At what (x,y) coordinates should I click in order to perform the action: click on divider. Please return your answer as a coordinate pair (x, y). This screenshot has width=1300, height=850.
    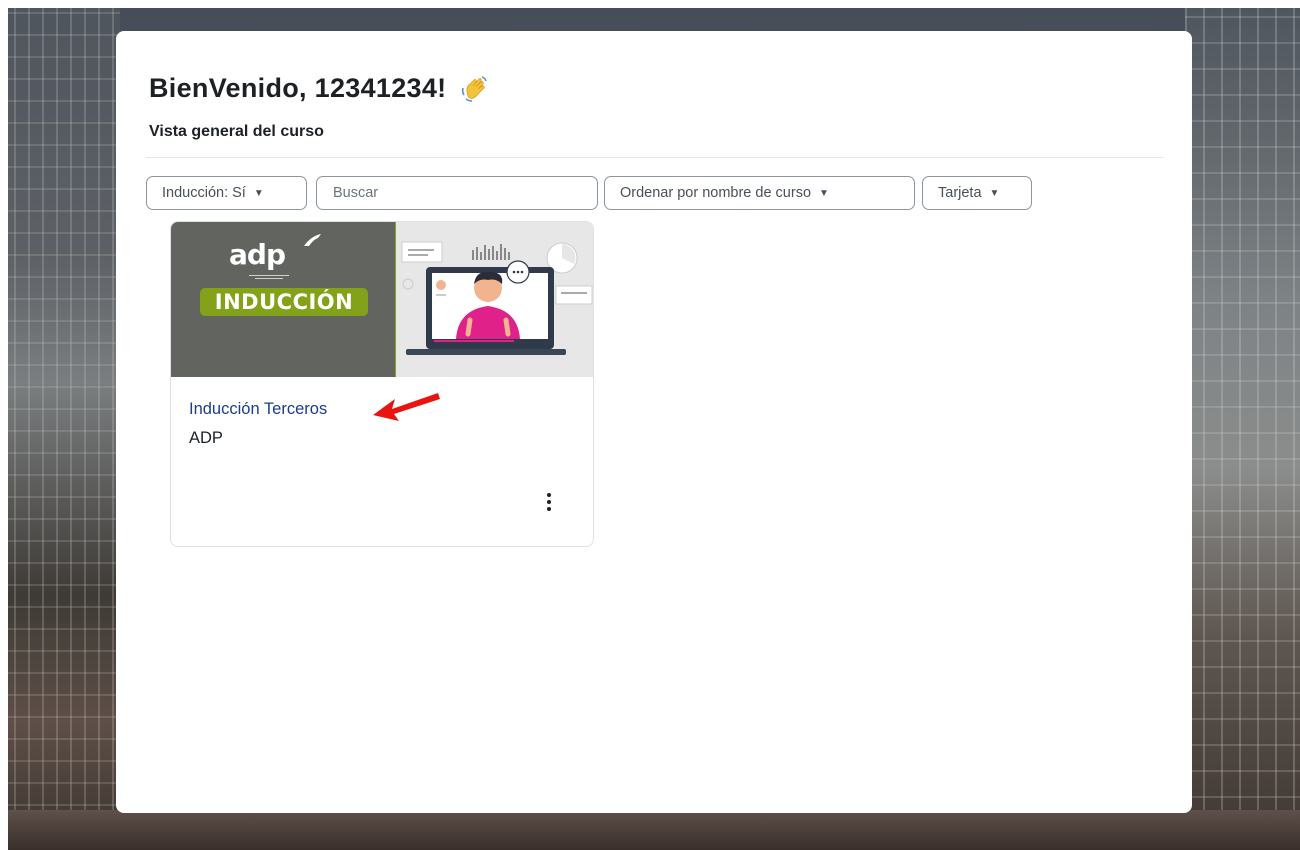
    Looking at the image, I should click on (655, 157).